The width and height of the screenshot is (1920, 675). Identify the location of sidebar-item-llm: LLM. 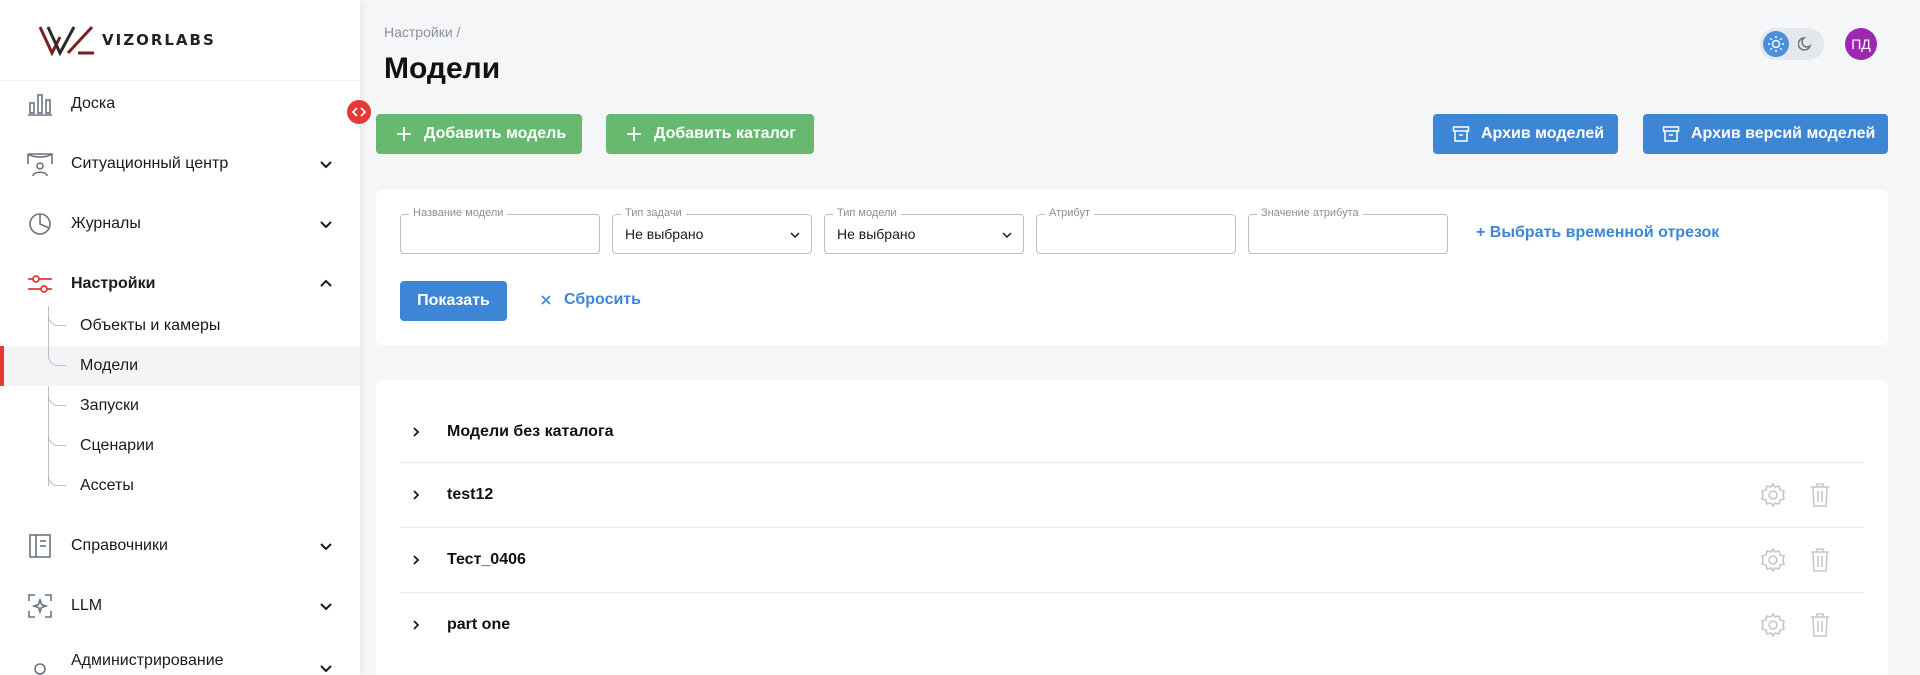
(180, 606).